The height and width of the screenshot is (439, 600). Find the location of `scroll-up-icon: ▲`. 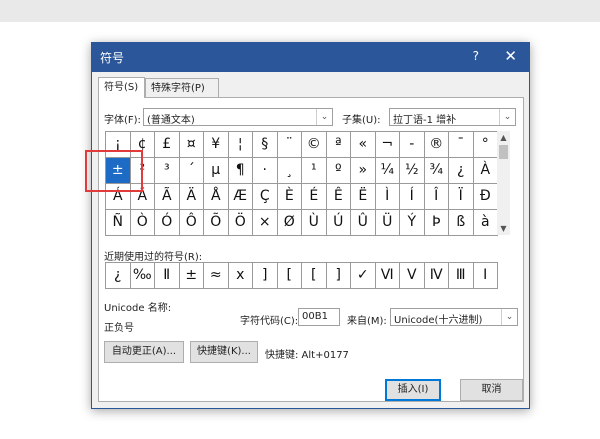

scroll-up-icon: ▲ is located at coordinates (503, 137).